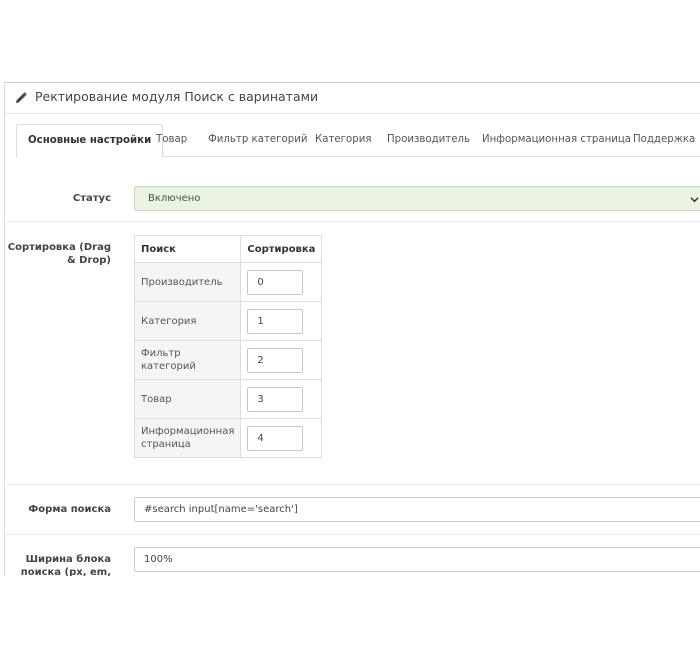 This screenshot has width=700, height=650. I want to click on tab-information-page: Информационная страница, so click(556, 139).